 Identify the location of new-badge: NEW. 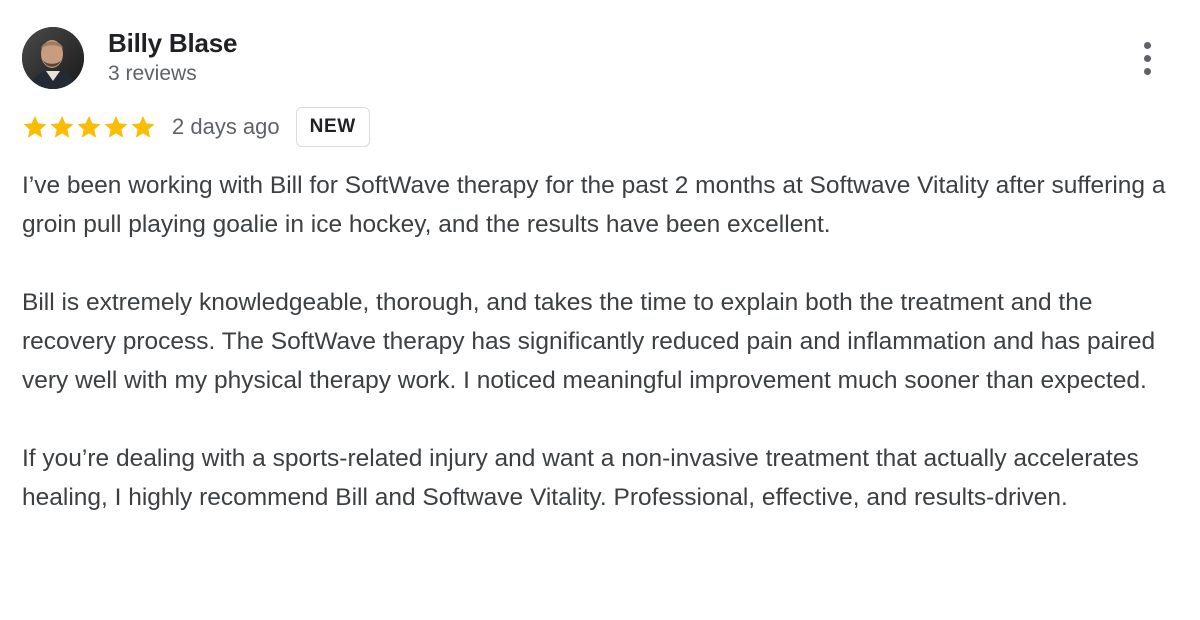
(332, 127).